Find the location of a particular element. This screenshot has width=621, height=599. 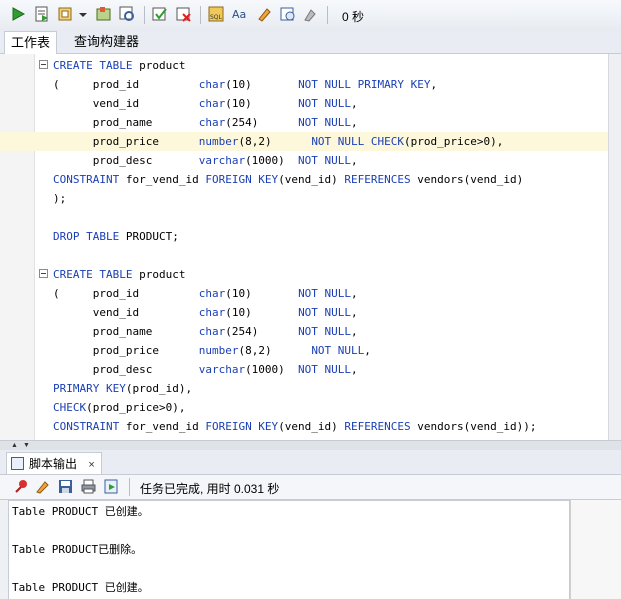

code-line: ); is located at coordinates (304, 198).